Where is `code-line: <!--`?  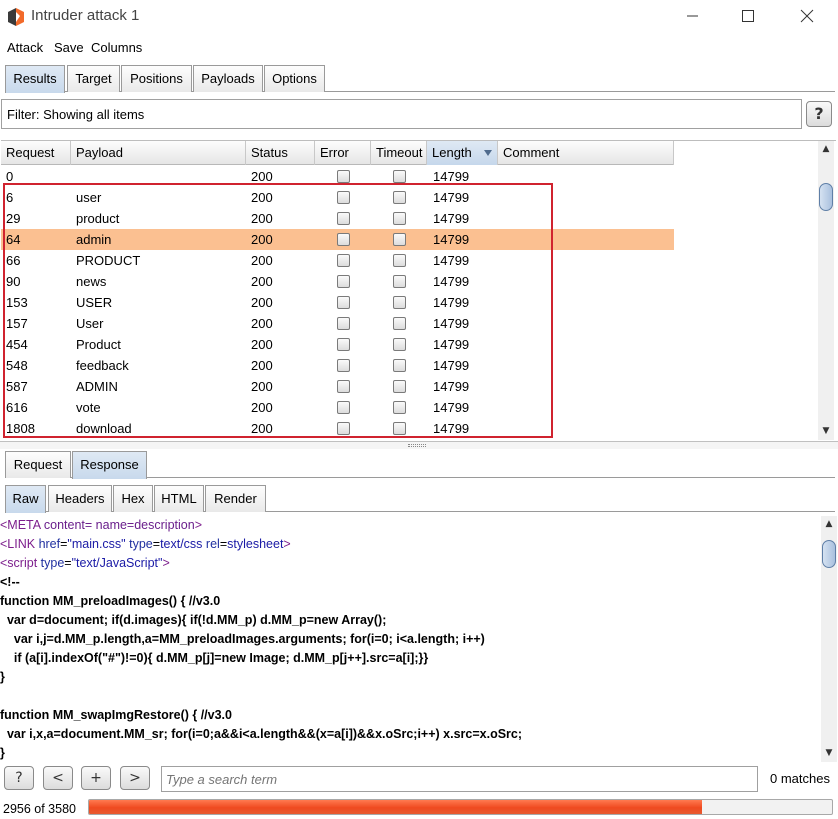
code-line: <!-- is located at coordinates (10, 582).